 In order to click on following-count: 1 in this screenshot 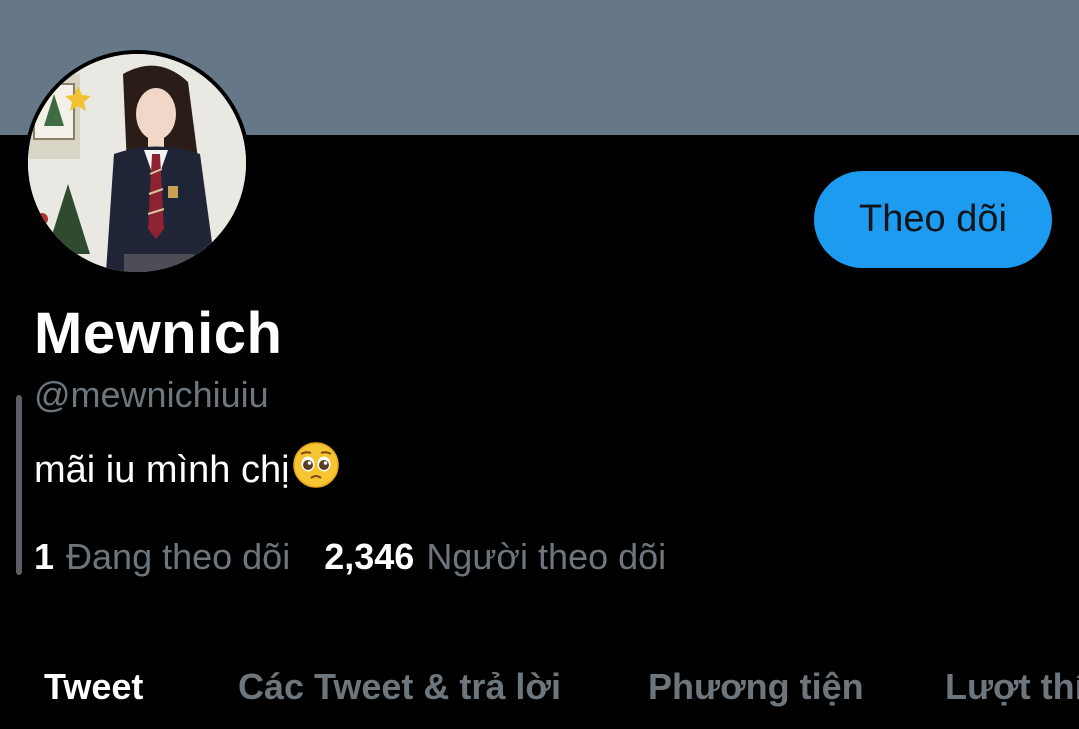, I will do `click(44, 556)`.